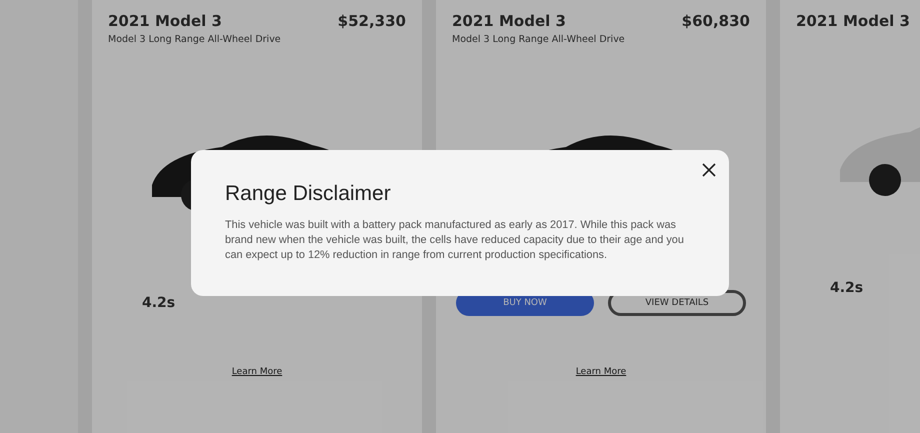 This screenshot has width=920, height=433. Describe the element at coordinates (372, 21) in the screenshot. I see `car-price: $52,330` at that location.